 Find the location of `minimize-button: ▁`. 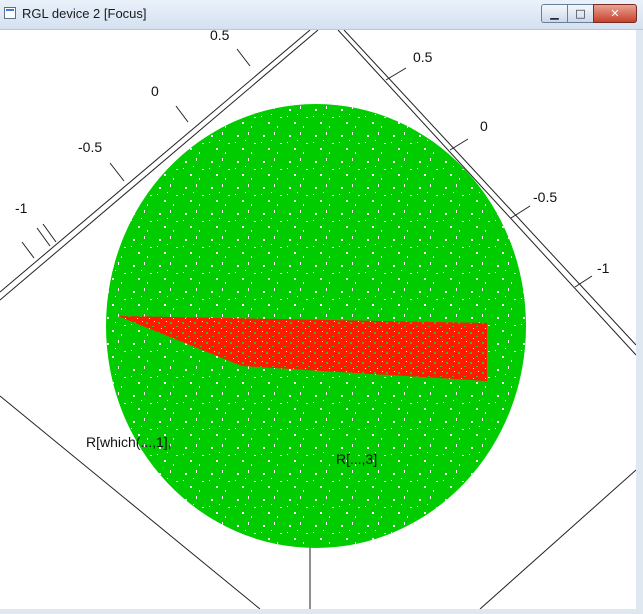

minimize-button: ▁ is located at coordinates (554, 13).